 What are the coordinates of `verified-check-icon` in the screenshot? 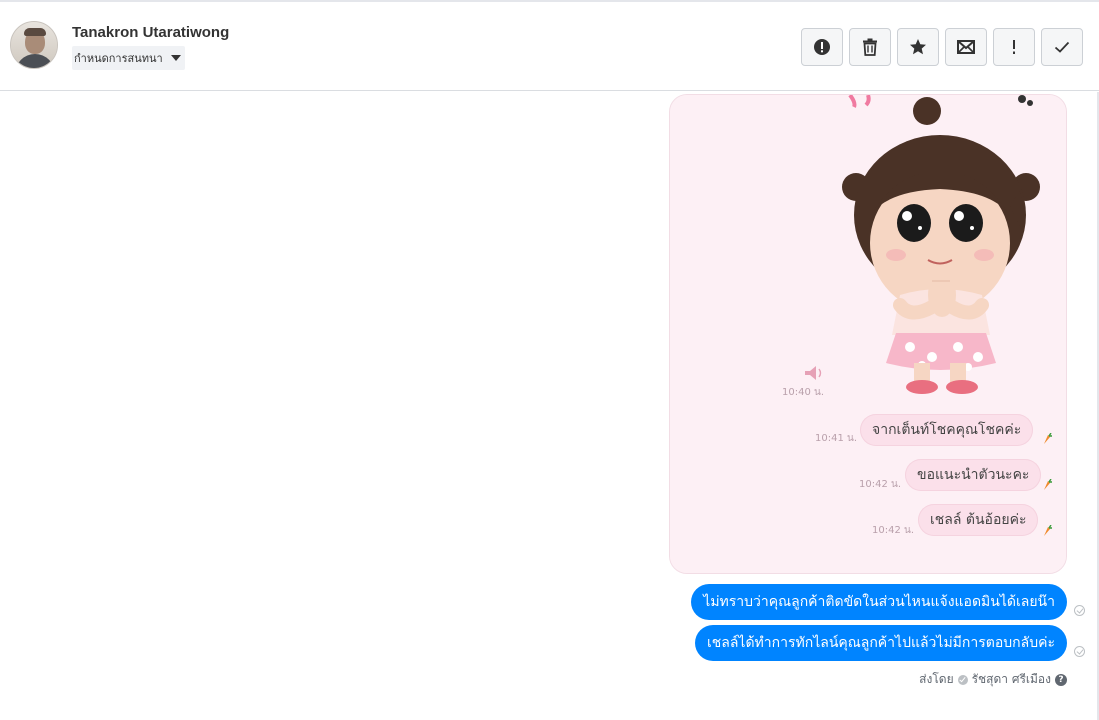 It's located at (962, 679).